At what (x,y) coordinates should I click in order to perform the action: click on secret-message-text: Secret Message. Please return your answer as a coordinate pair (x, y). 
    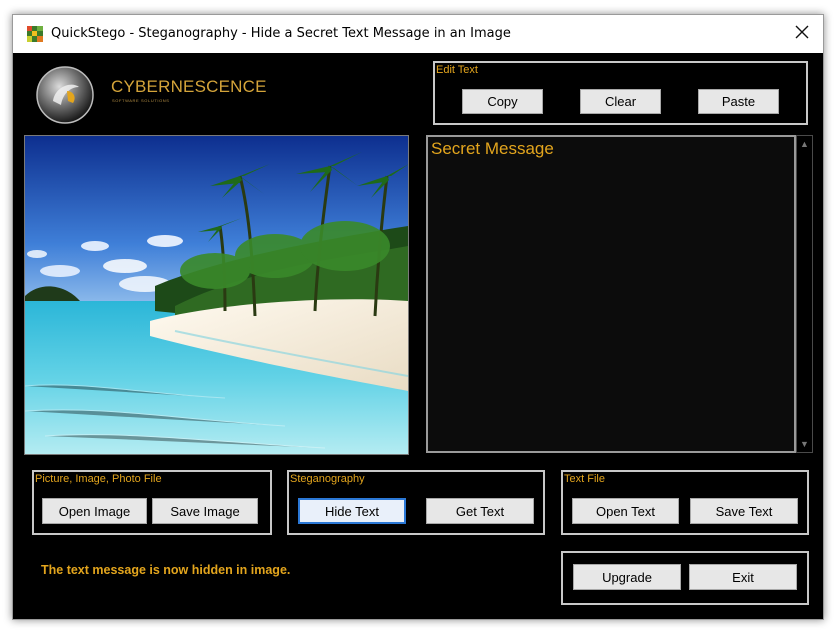
    Looking at the image, I should click on (492, 148).